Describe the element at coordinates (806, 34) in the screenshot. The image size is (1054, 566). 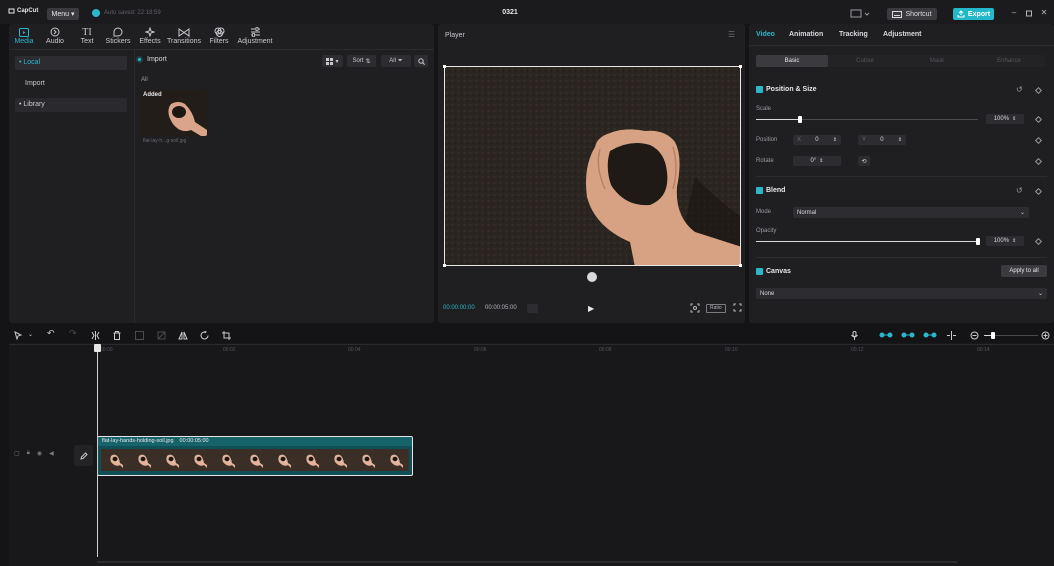
I see `tab-animation: Animation` at that location.